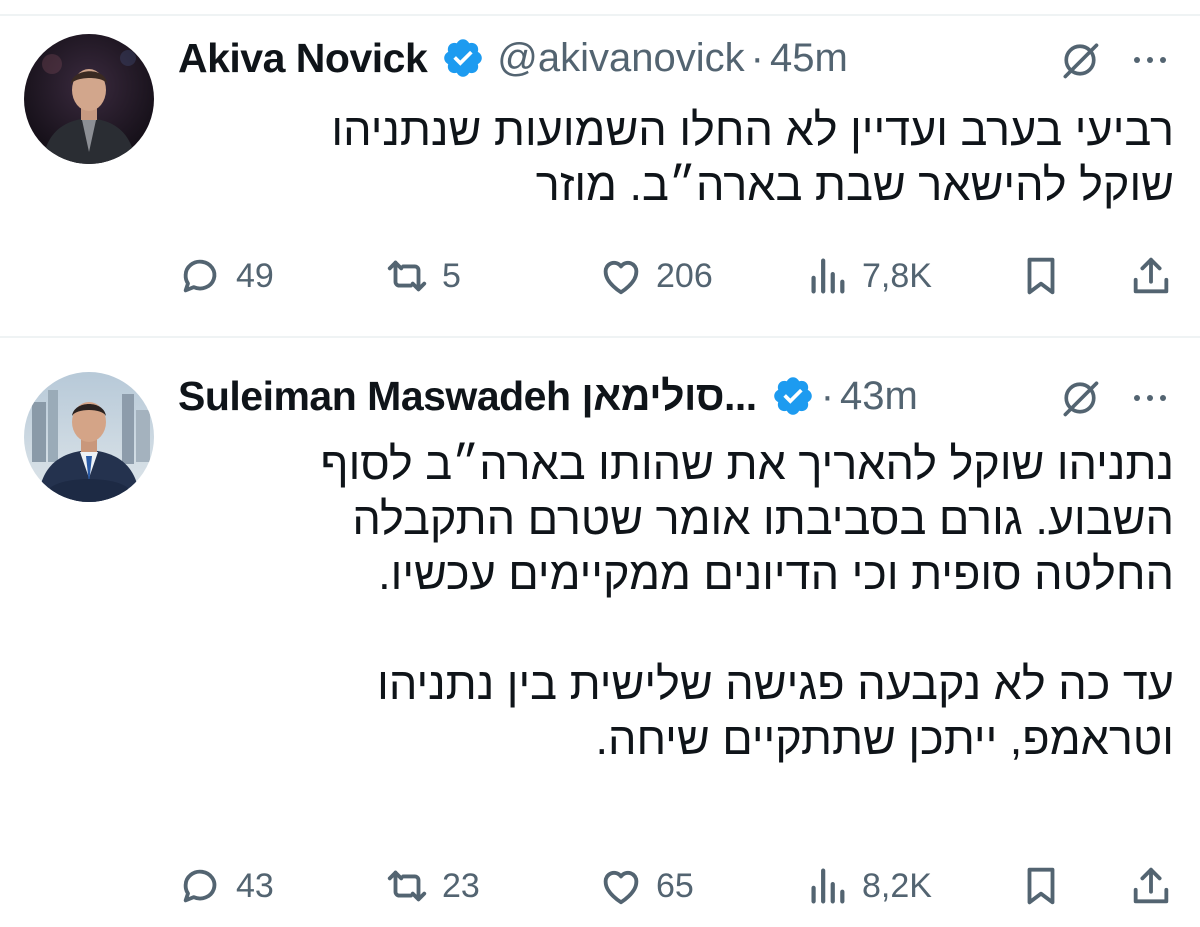 The image size is (1200, 927). What do you see at coordinates (646, 886) in the screenshot?
I see `like-button: 65` at bounding box center [646, 886].